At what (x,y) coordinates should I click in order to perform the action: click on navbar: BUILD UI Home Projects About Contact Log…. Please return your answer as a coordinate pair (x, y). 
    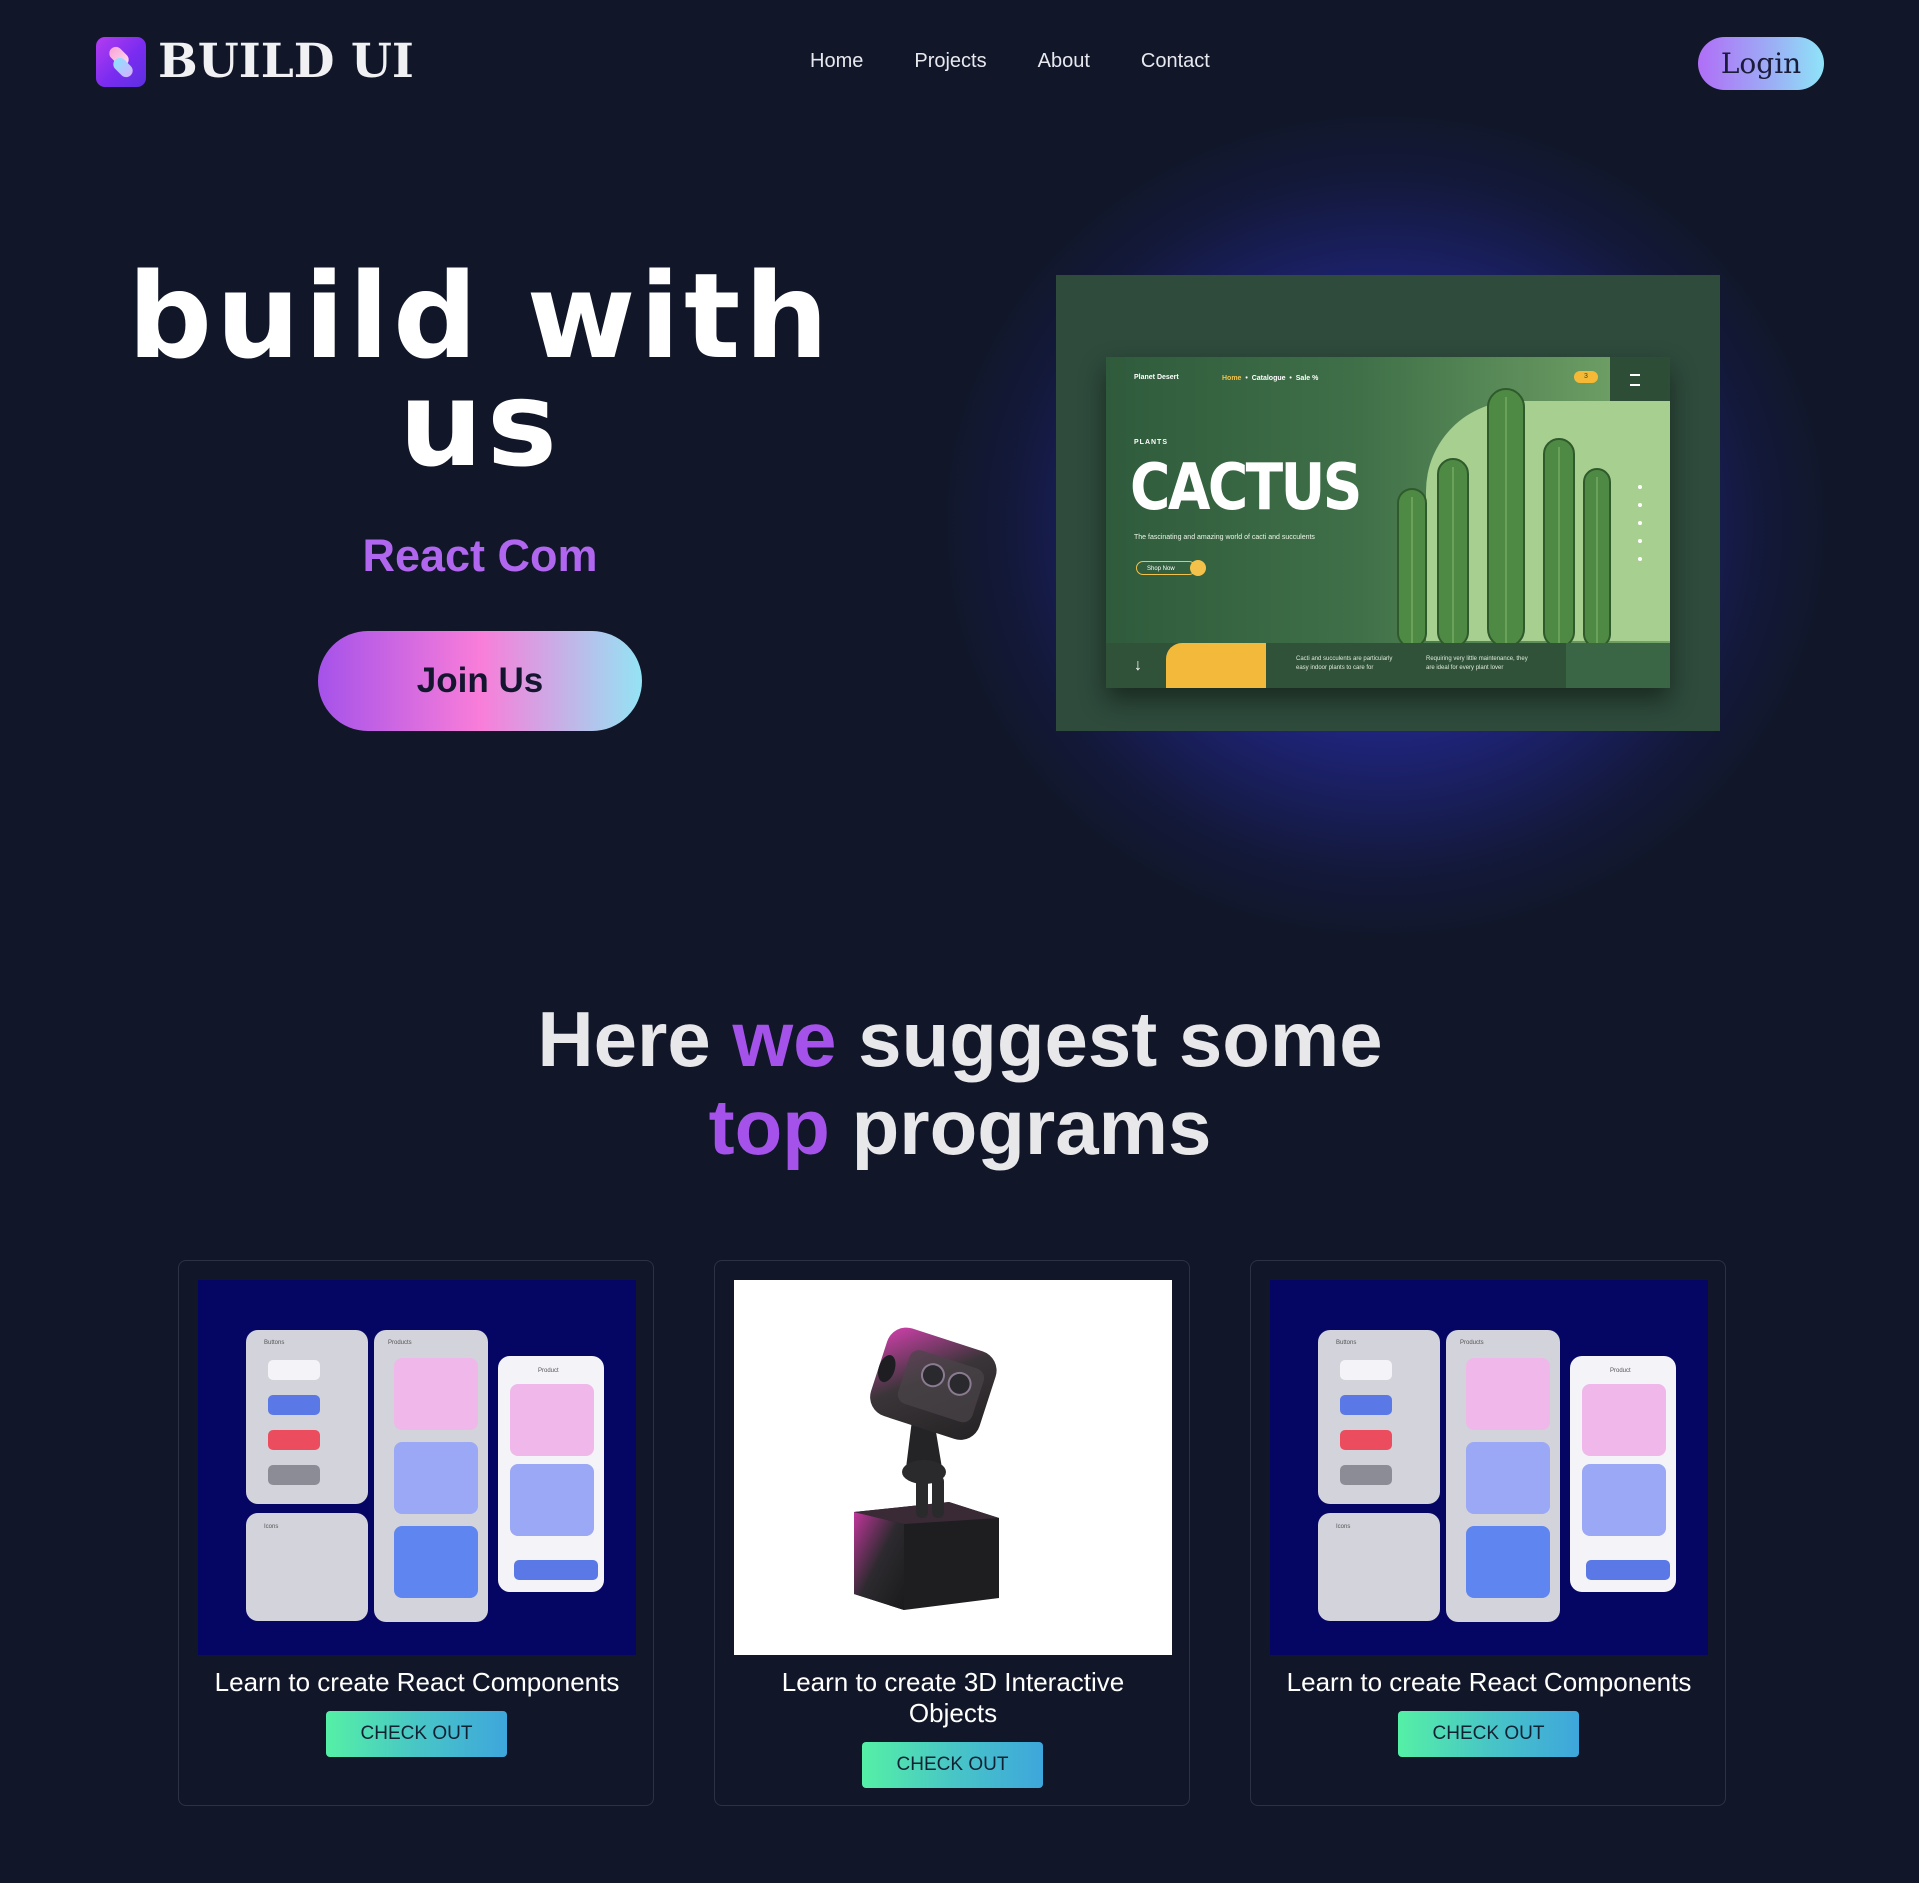
    Looking at the image, I should click on (959, 62).